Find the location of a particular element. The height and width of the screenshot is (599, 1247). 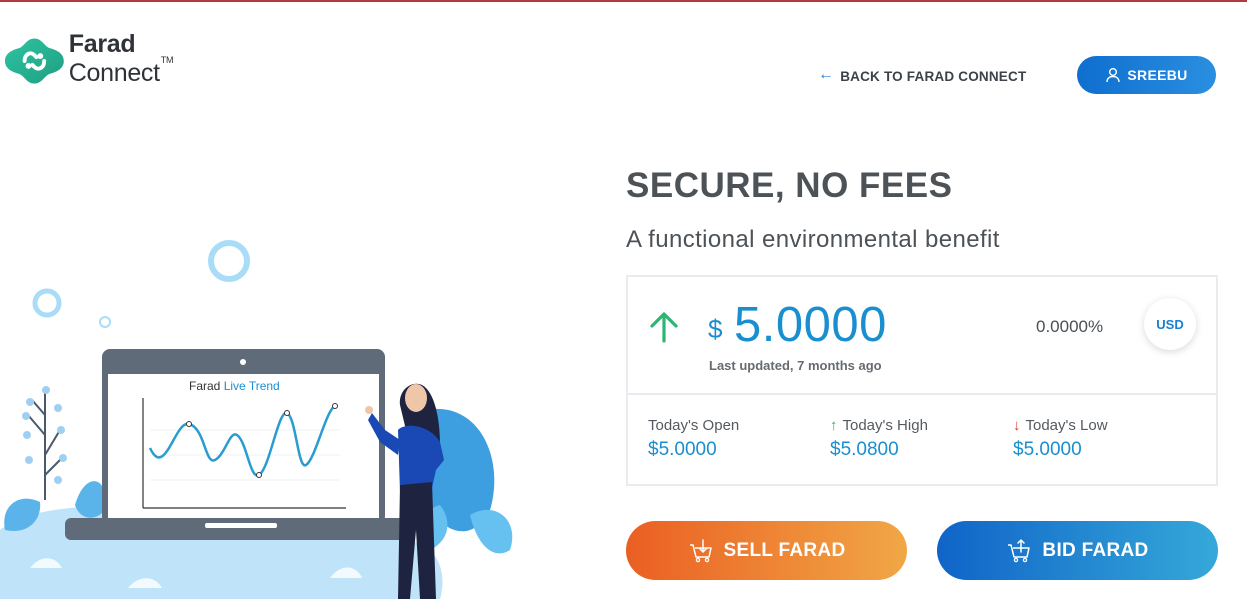

chart-title-accent: Live Trend is located at coordinates (252, 386).